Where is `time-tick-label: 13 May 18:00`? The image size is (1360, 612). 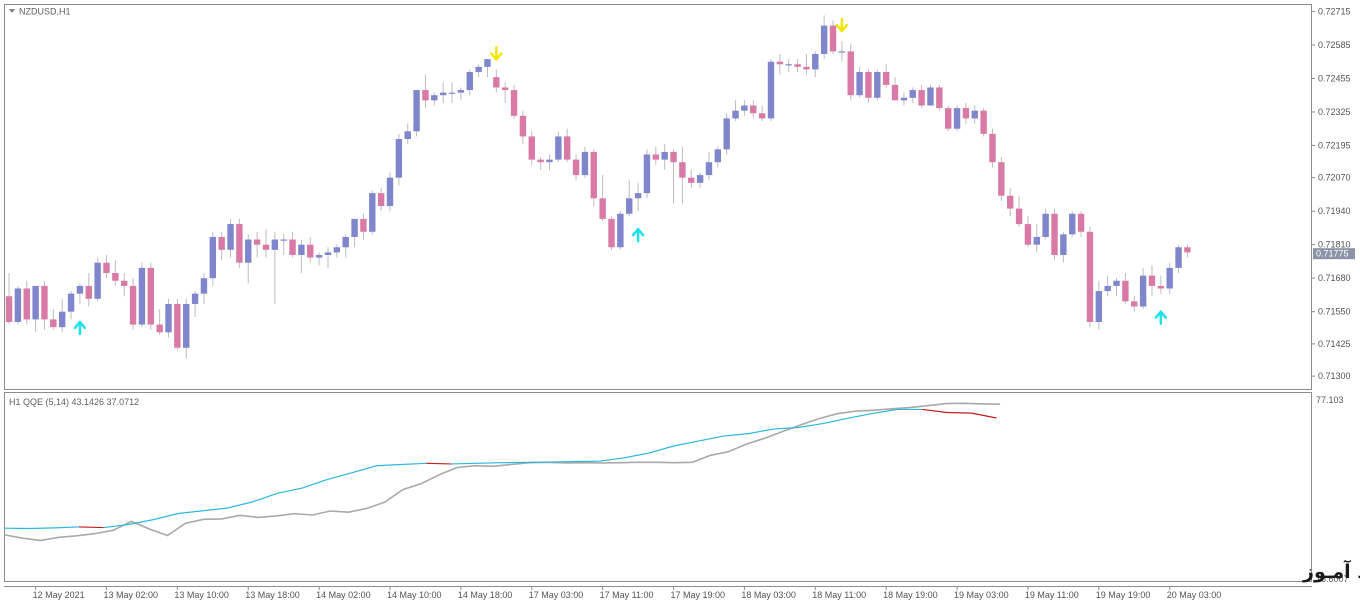
time-tick-label: 13 May 18:00 is located at coordinates (272, 595).